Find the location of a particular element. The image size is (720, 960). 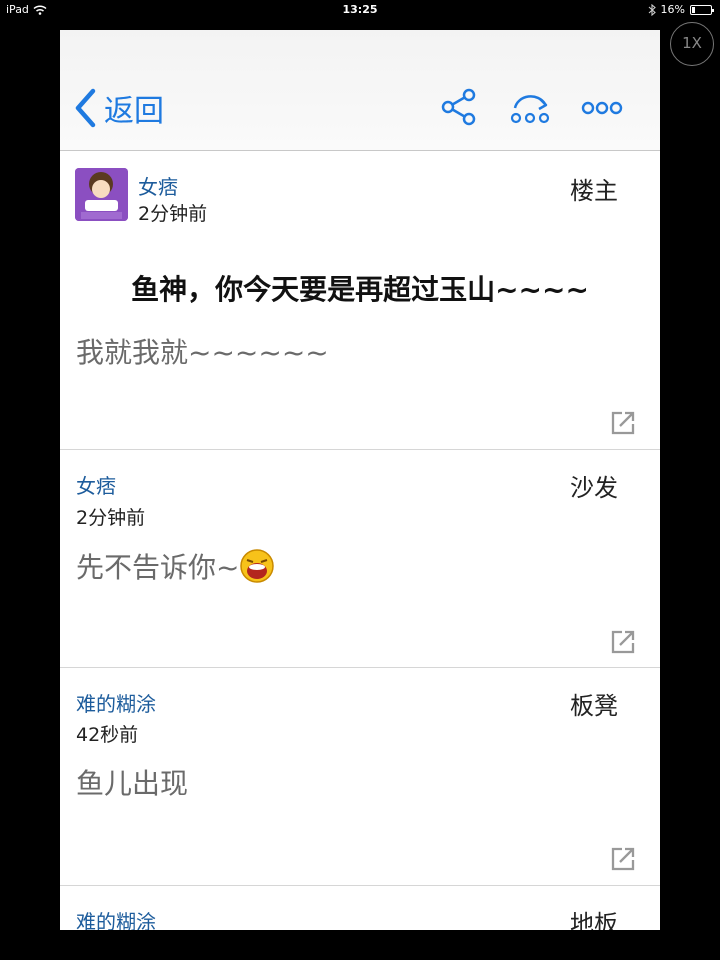

post-floor: 板凳 is located at coordinates (594, 706).